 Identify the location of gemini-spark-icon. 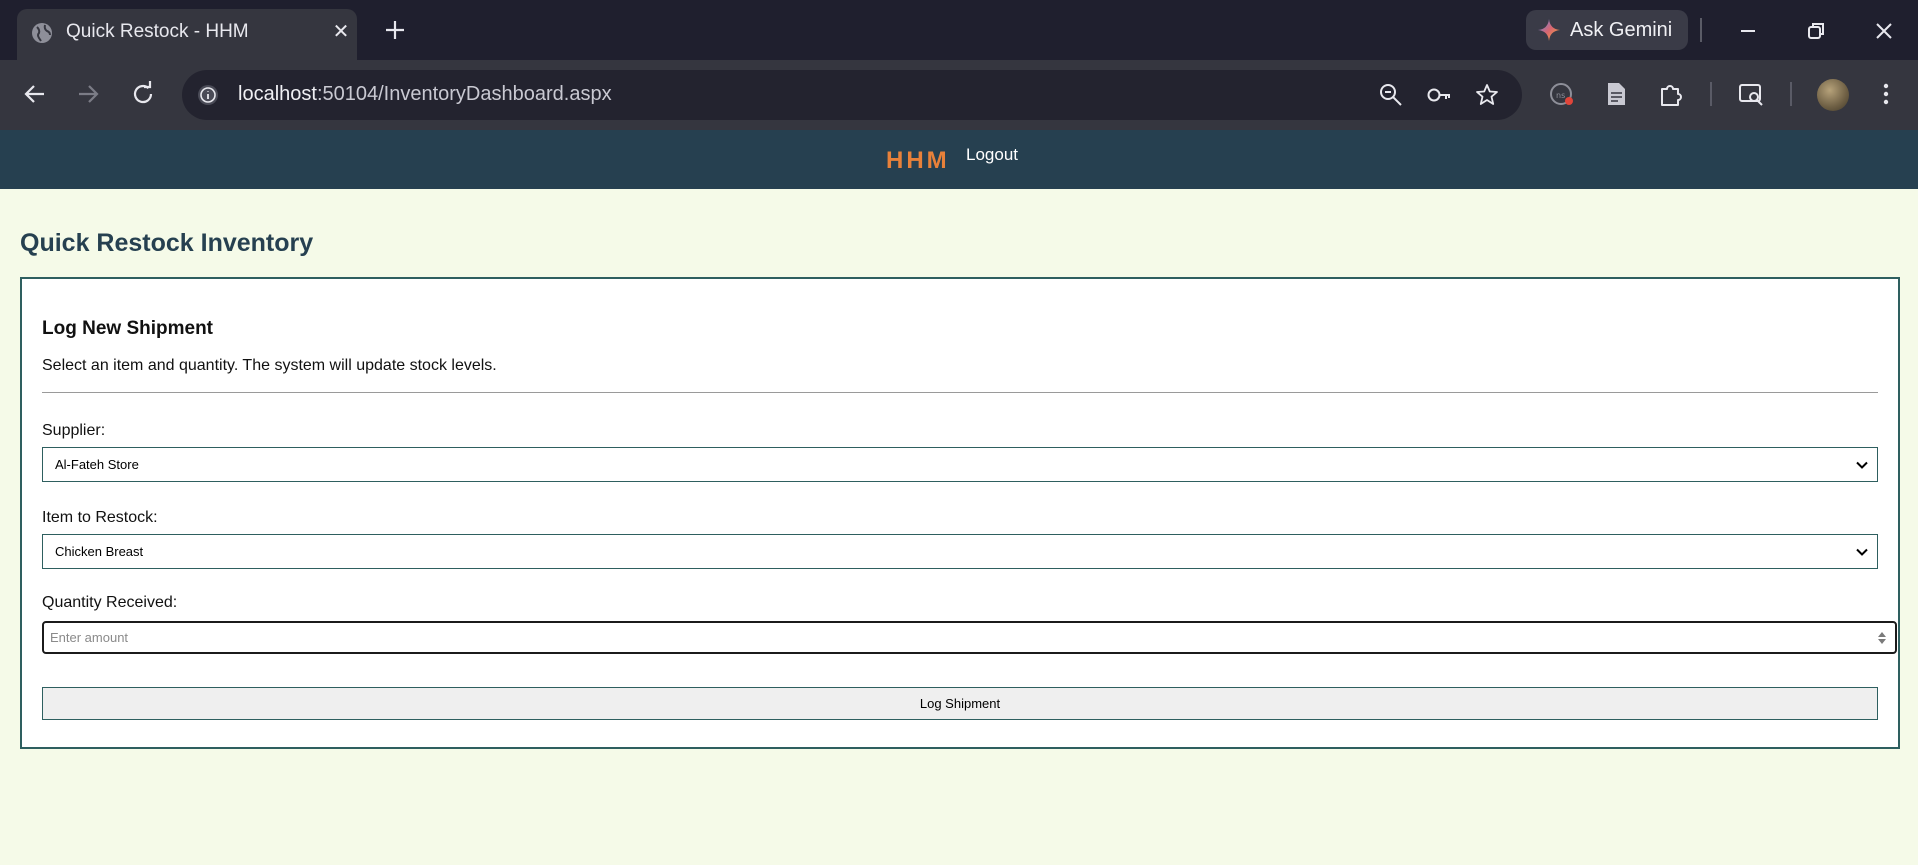
(1549, 30).